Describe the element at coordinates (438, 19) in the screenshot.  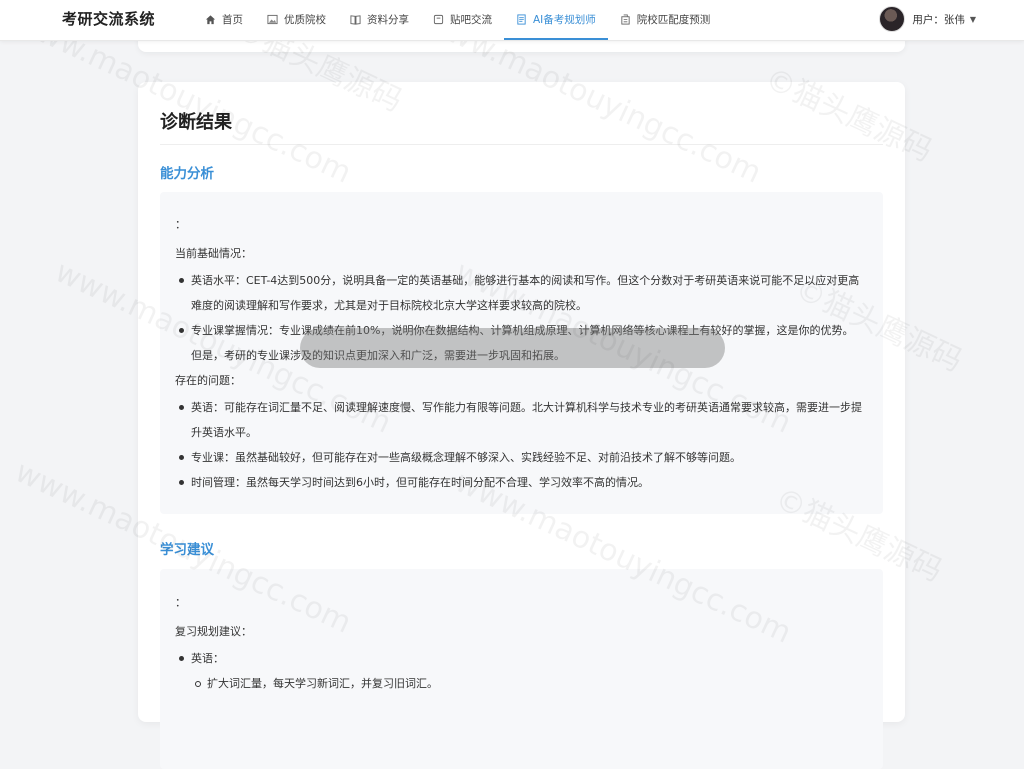
I see `chat-icon` at that location.